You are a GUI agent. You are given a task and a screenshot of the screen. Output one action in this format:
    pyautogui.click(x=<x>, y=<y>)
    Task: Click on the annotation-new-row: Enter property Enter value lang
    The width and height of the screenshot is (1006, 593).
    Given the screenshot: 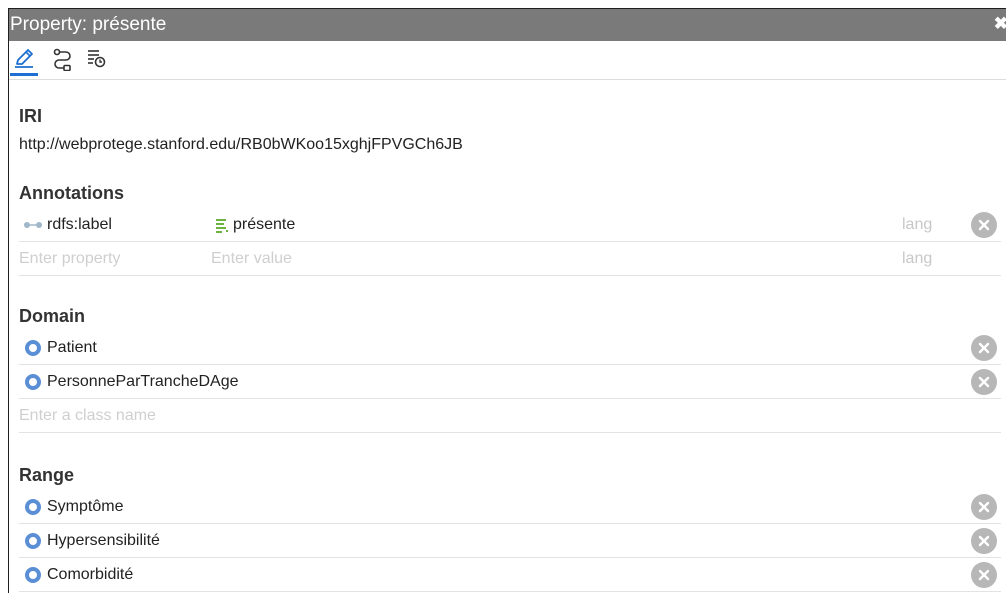 What is the action you would take?
    pyautogui.click(x=510, y=259)
    